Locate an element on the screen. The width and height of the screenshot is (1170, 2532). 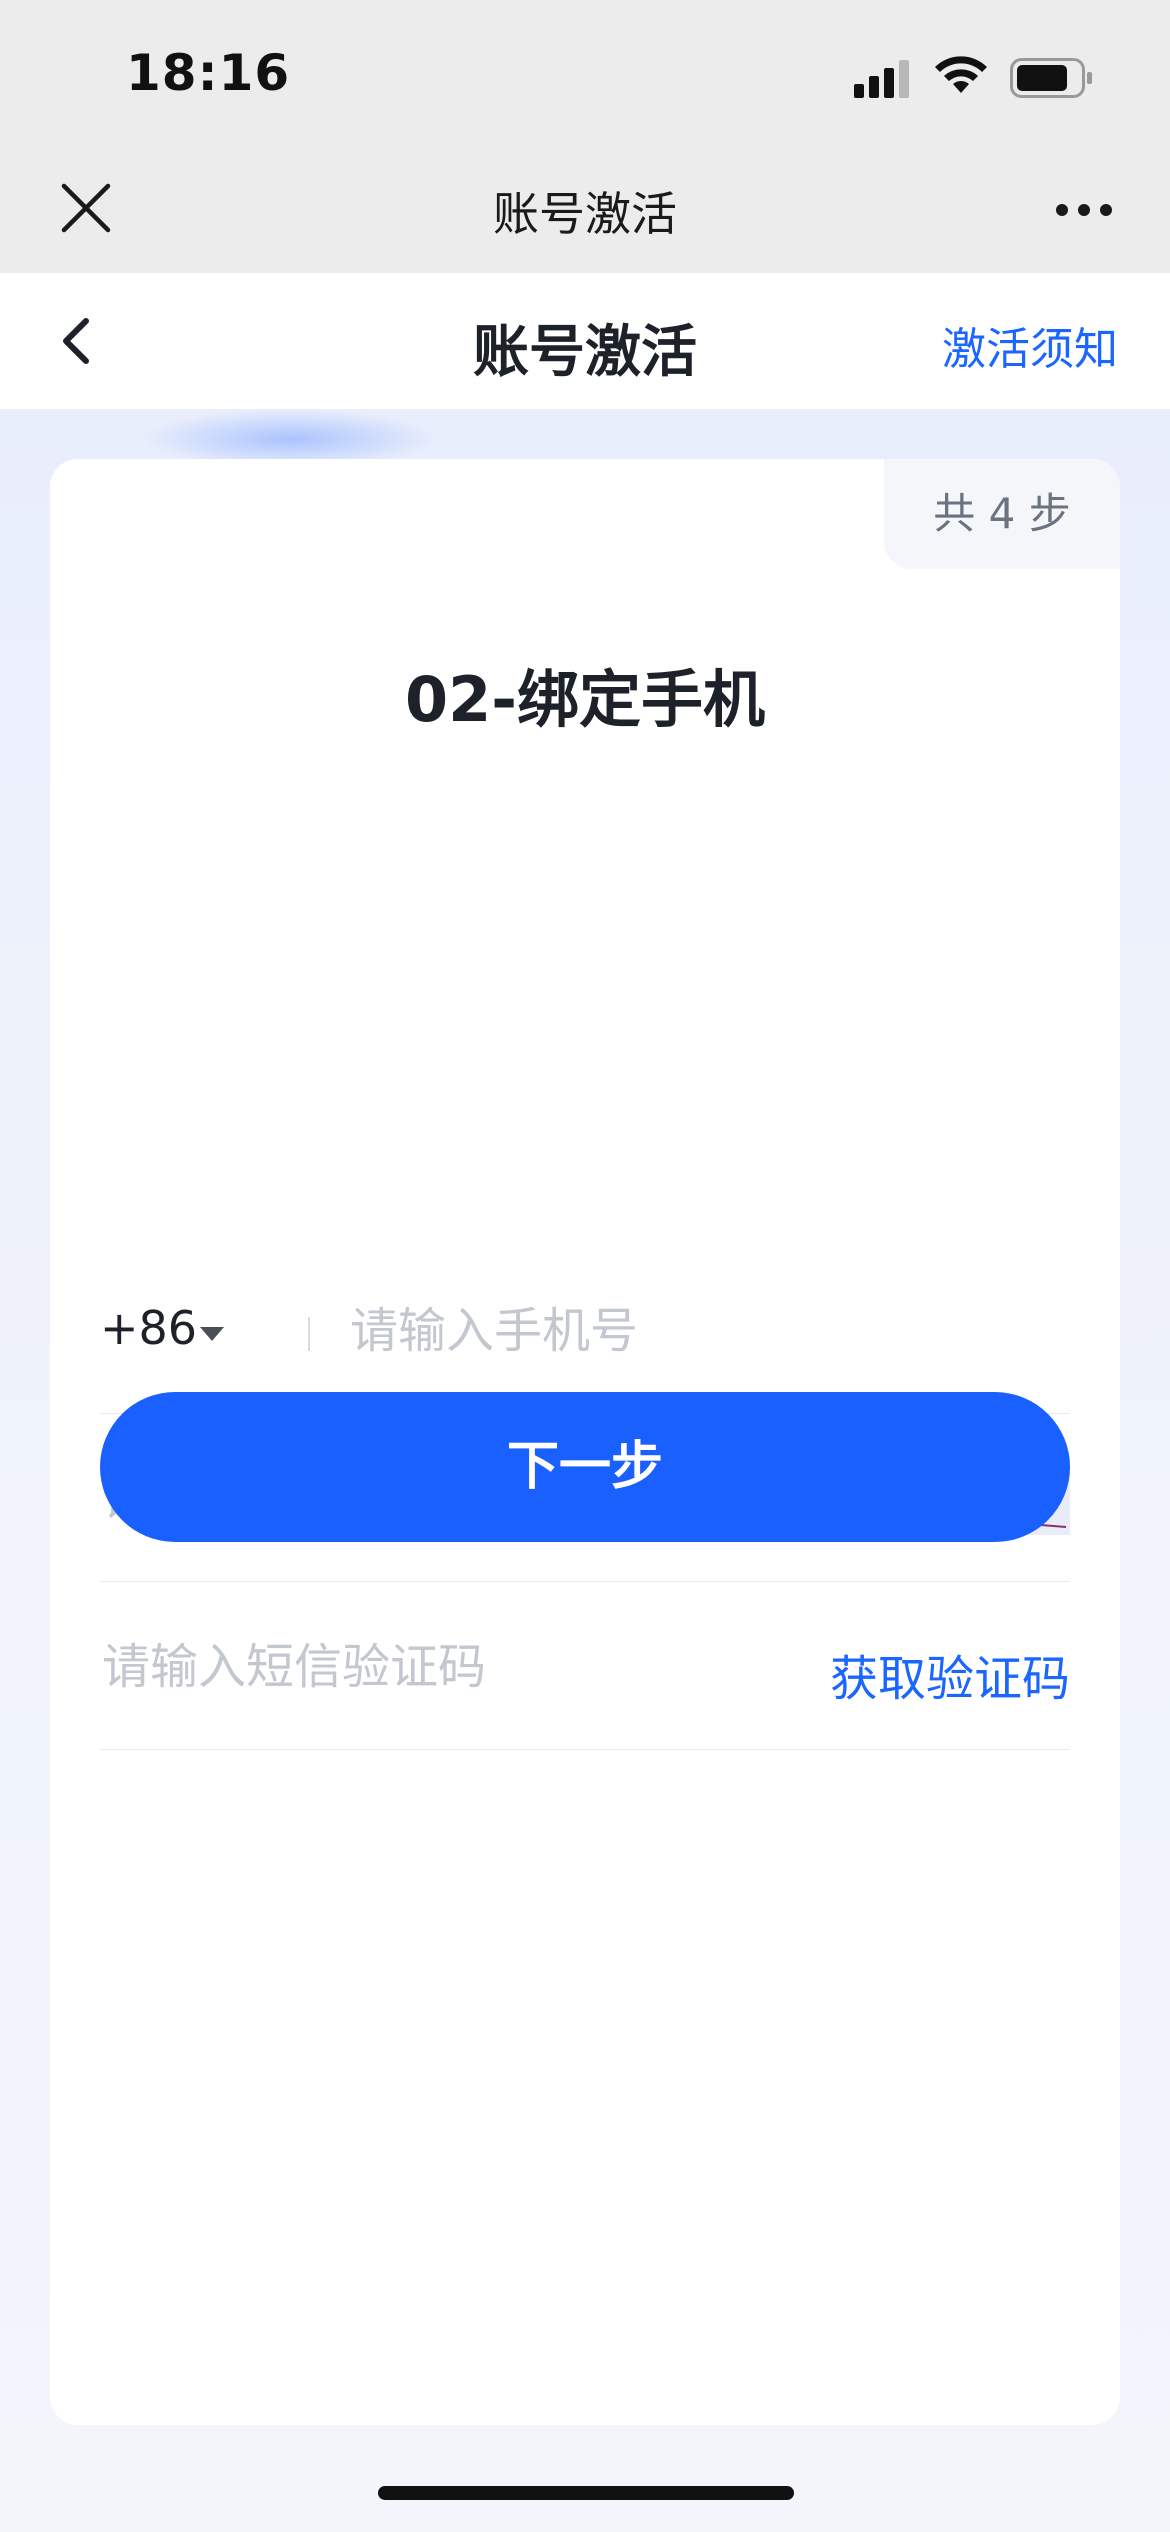
mini-header-title: 账号激活 is located at coordinates (585, 214).